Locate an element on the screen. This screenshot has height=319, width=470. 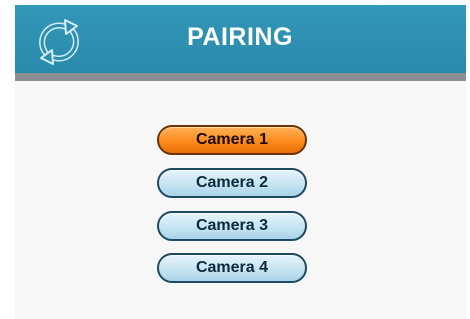
header-divider is located at coordinates (240, 77).